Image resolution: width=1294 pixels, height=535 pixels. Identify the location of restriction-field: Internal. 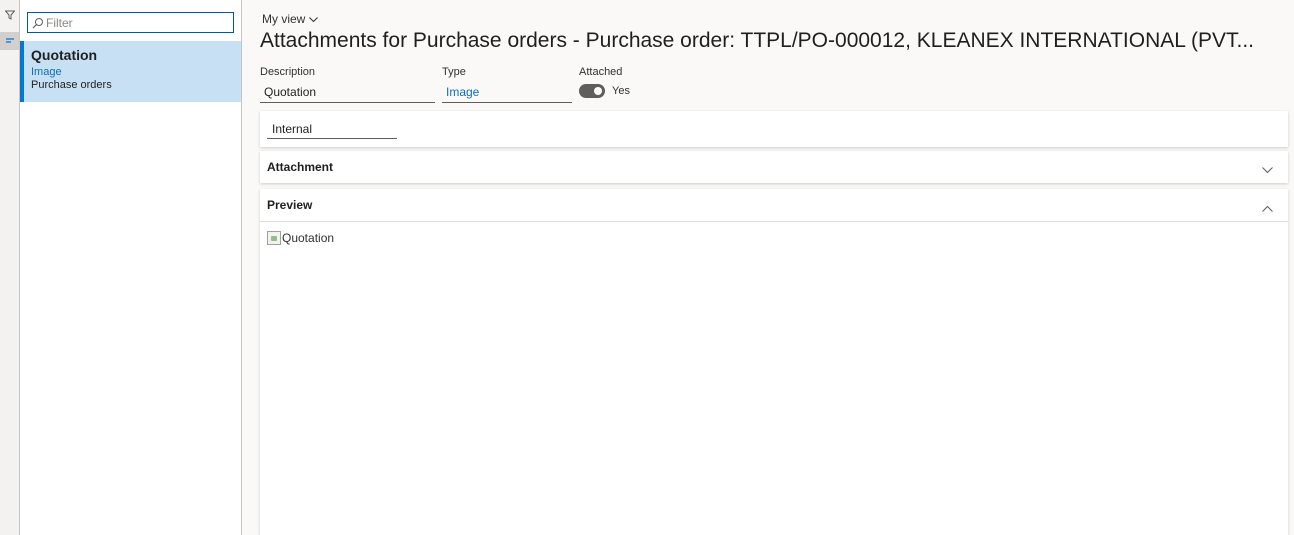
(332, 130).